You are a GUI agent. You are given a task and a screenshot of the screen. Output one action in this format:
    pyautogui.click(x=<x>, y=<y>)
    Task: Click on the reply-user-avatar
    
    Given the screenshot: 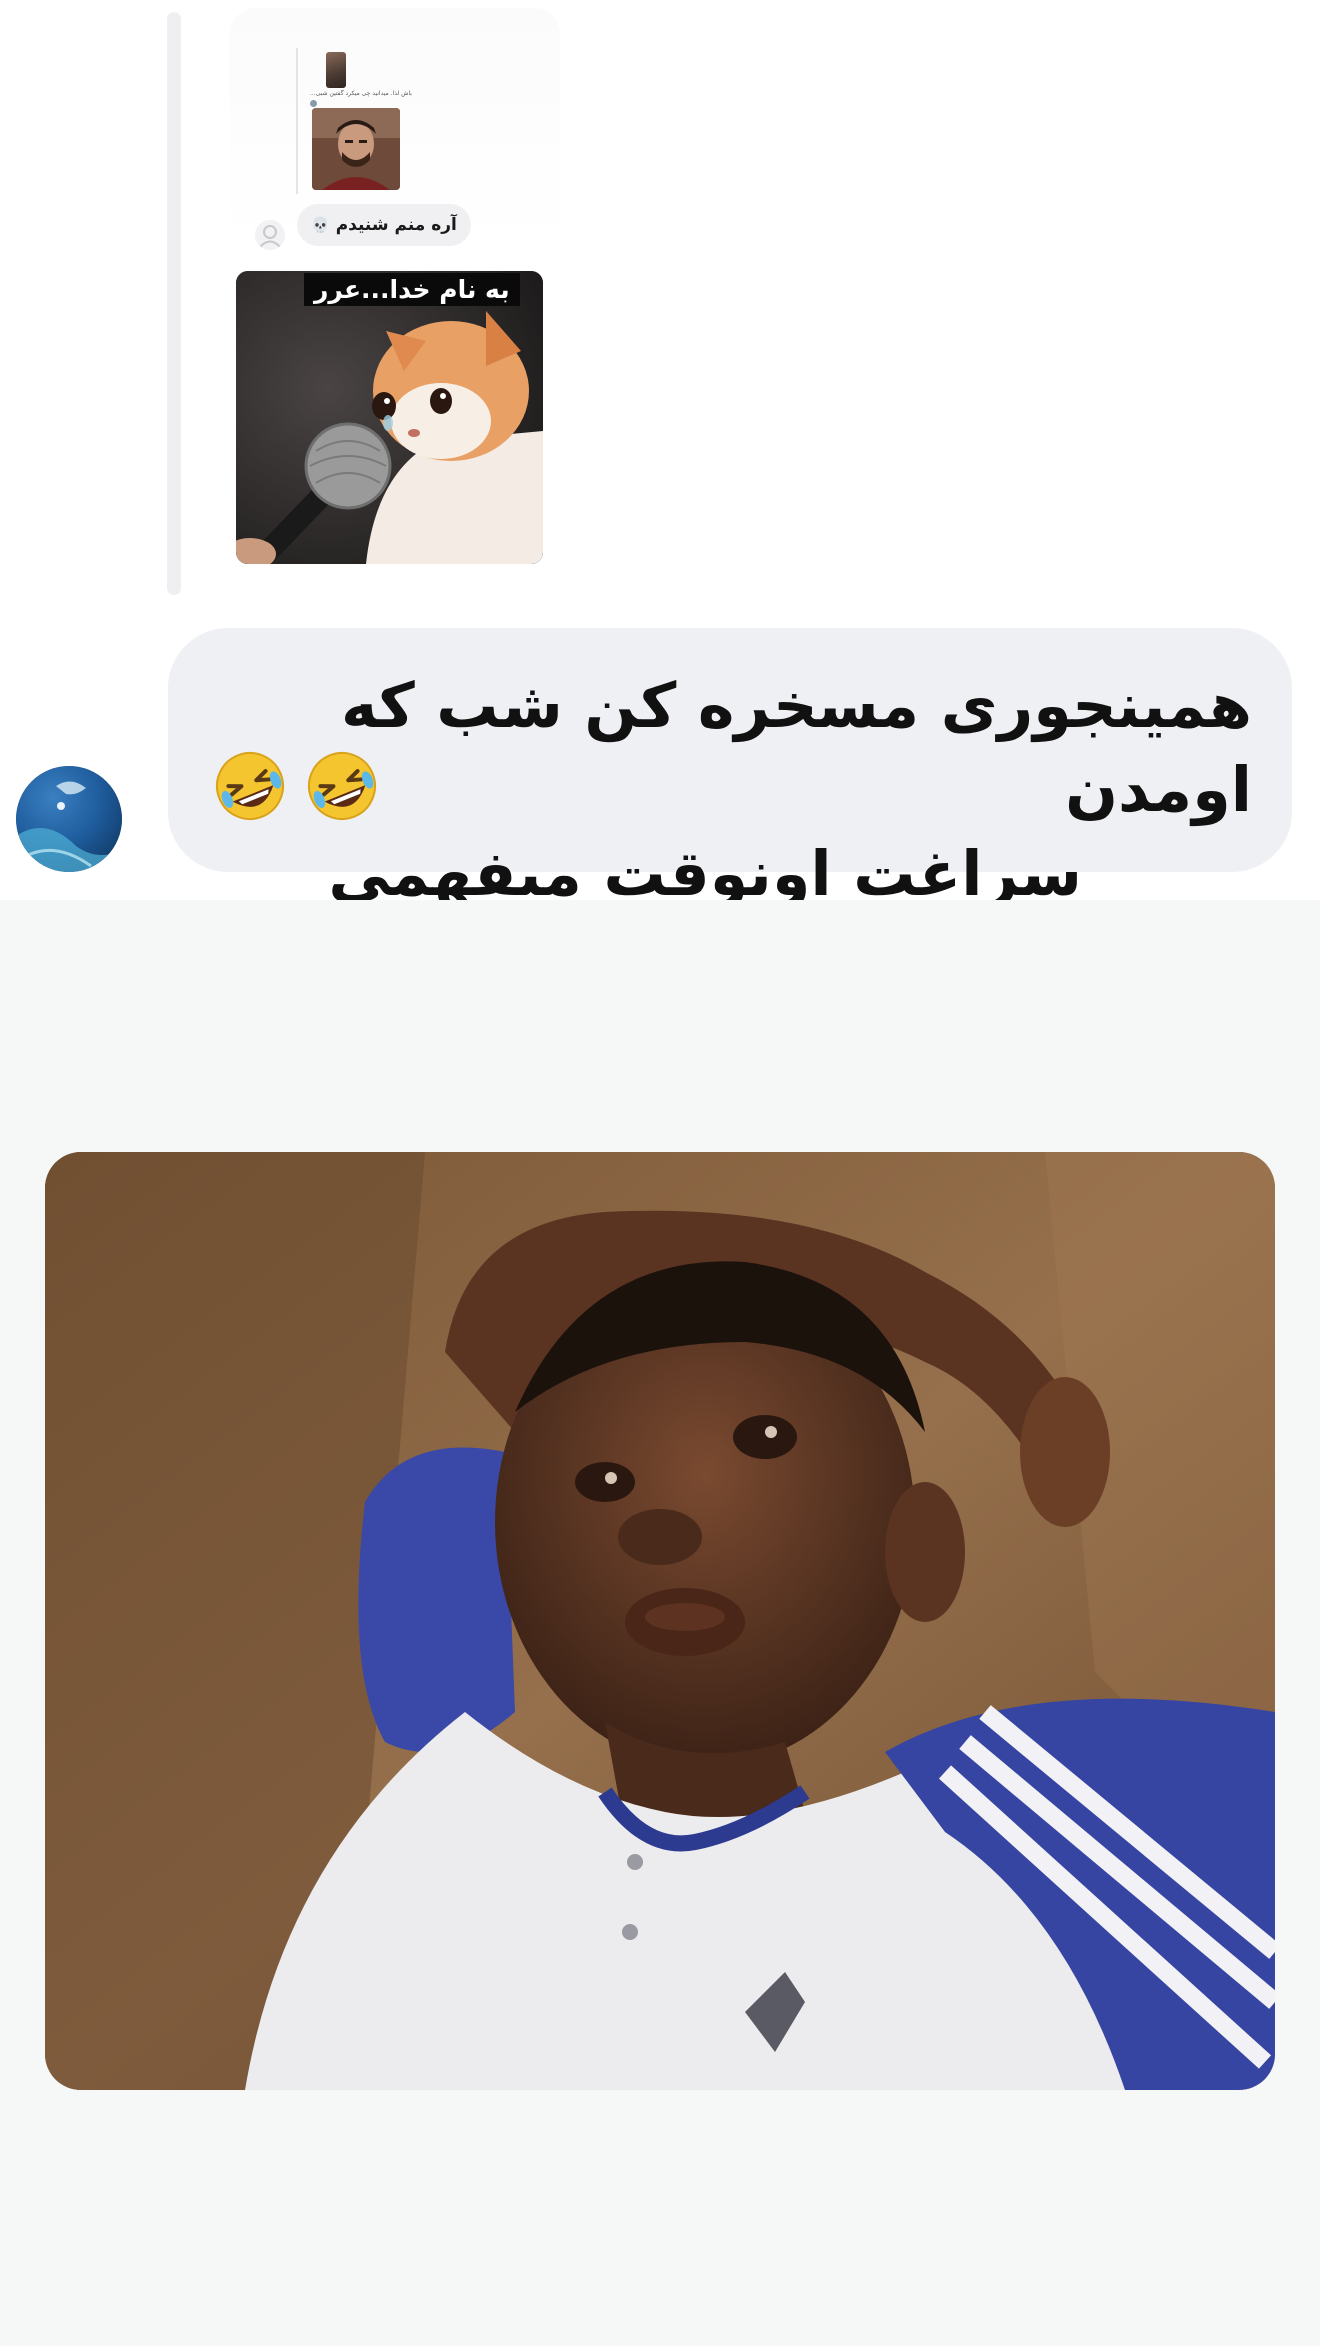 What is the action you would take?
    pyautogui.click(x=270, y=235)
    